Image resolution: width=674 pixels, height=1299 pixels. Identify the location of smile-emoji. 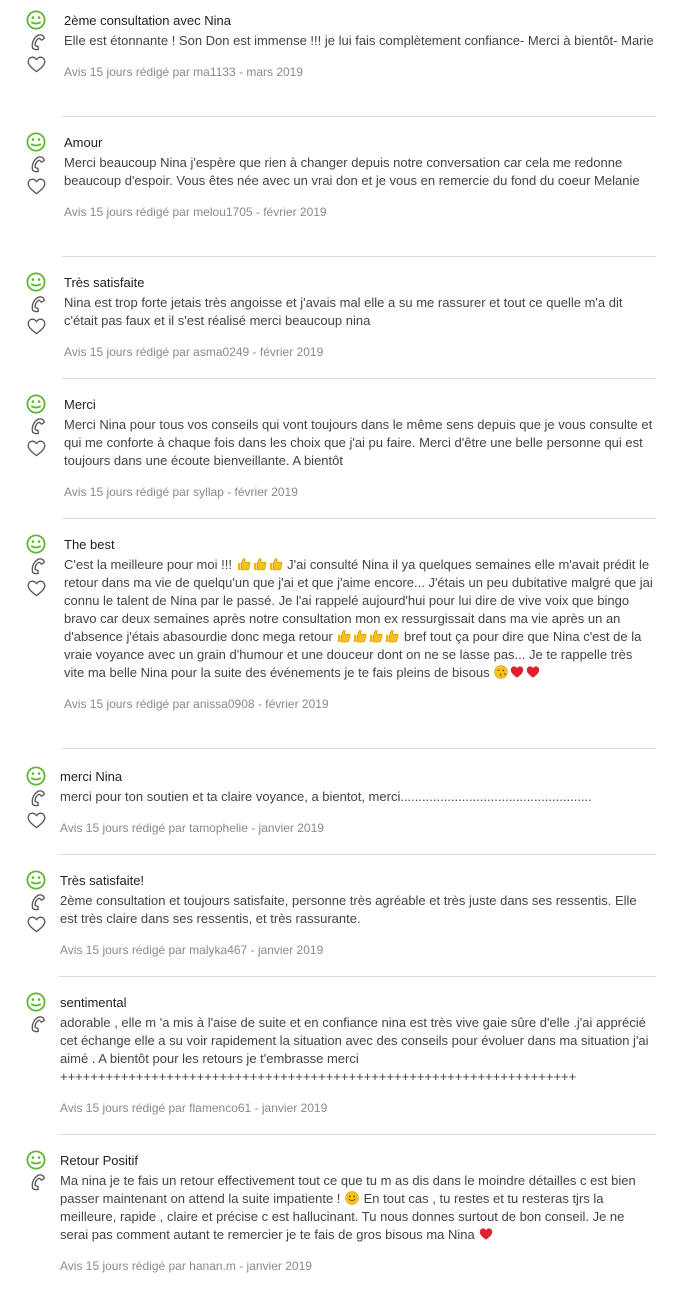
(352, 1198).